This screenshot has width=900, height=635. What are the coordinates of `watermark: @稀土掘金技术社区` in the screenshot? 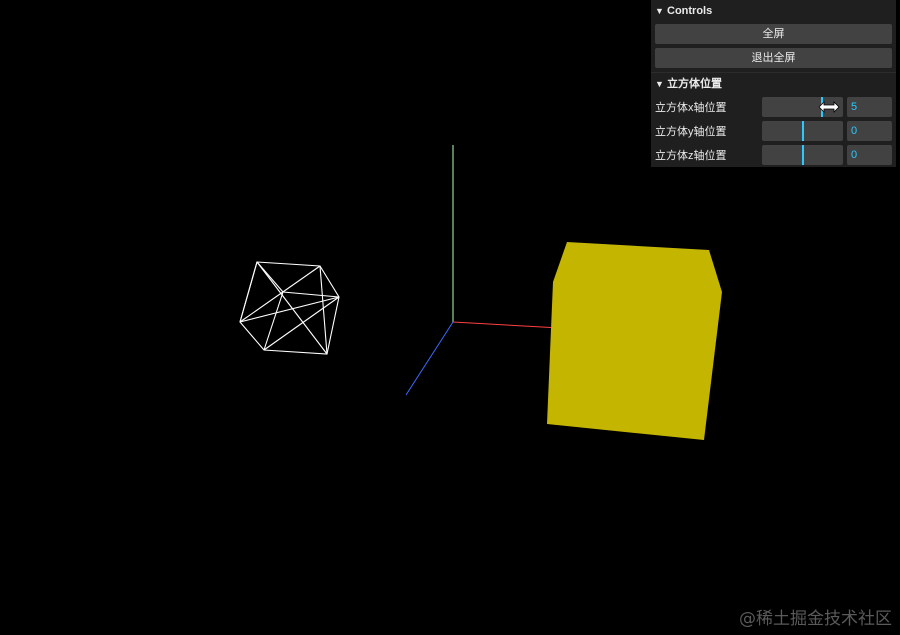 It's located at (815, 619).